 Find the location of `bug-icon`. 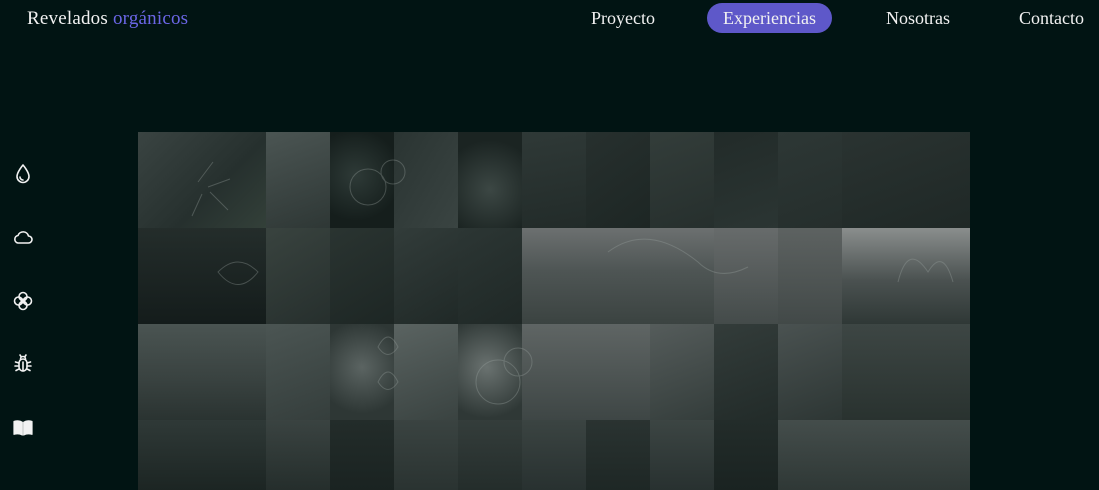

bug-icon is located at coordinates (23, 364).